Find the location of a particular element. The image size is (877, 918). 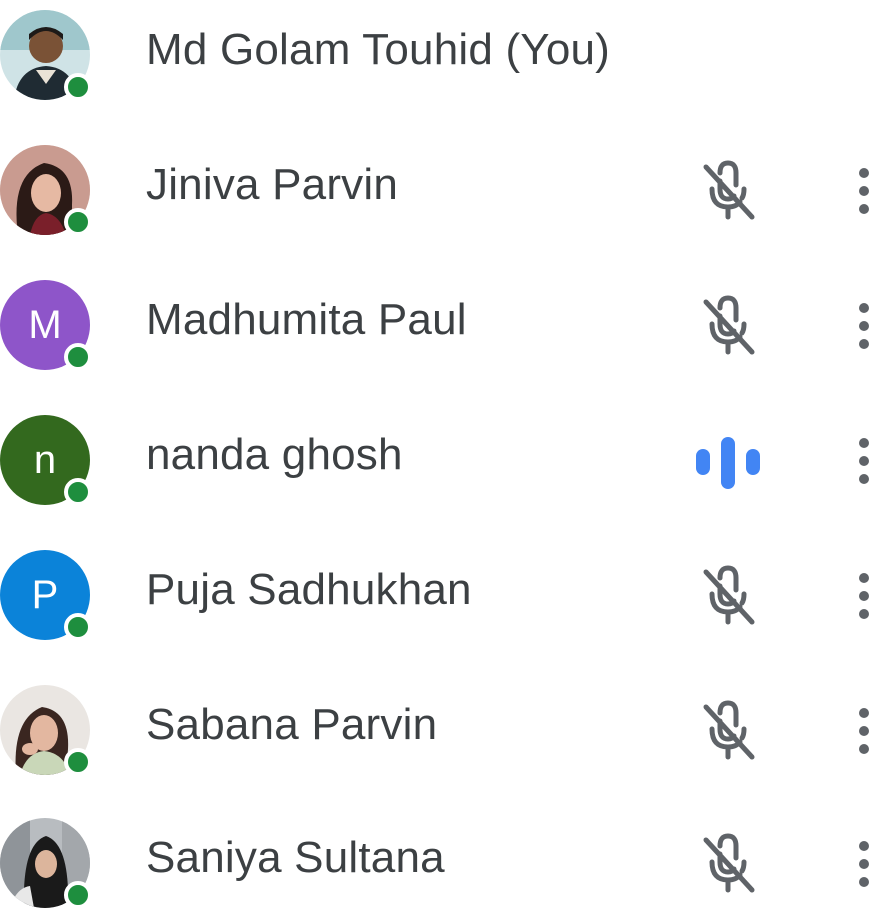

participant-row: P Puja Sadhukhan is located at coordinates (438, 595).